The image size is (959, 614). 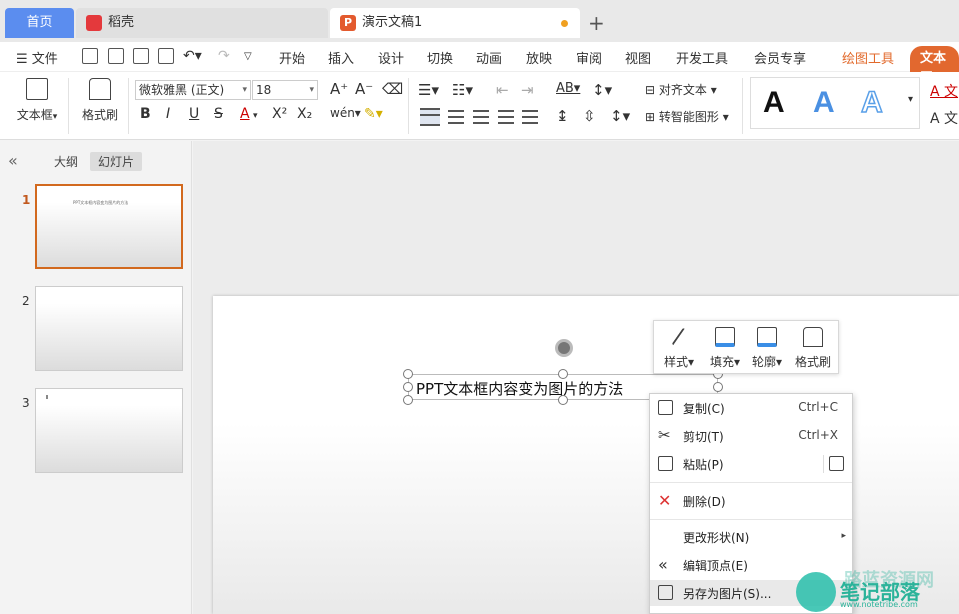 I want to click on collapse-panel-icon: «, so click(x=13, y=160).